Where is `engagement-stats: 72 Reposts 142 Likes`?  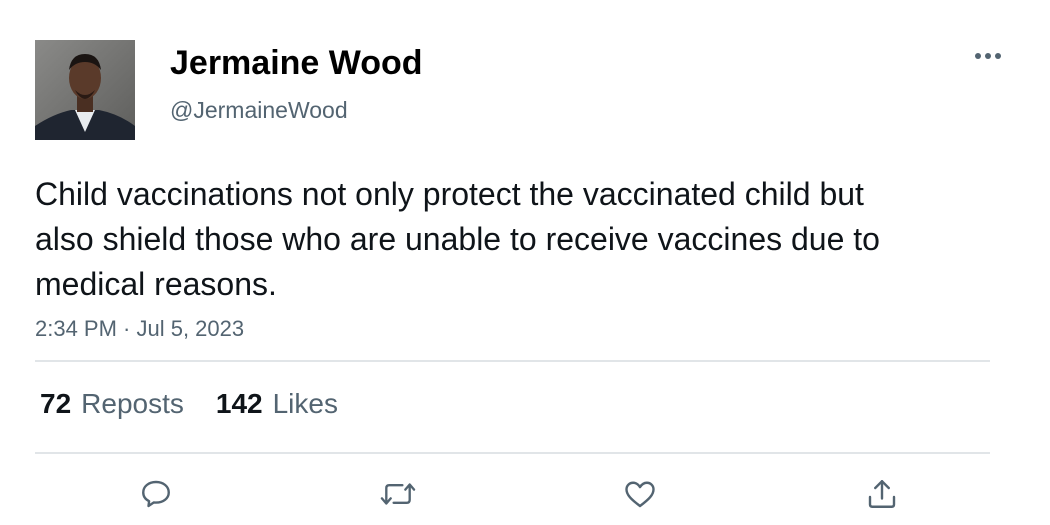
engagement-stats: 72 Reposts 142 Likes is located at coordinates (189, 404).